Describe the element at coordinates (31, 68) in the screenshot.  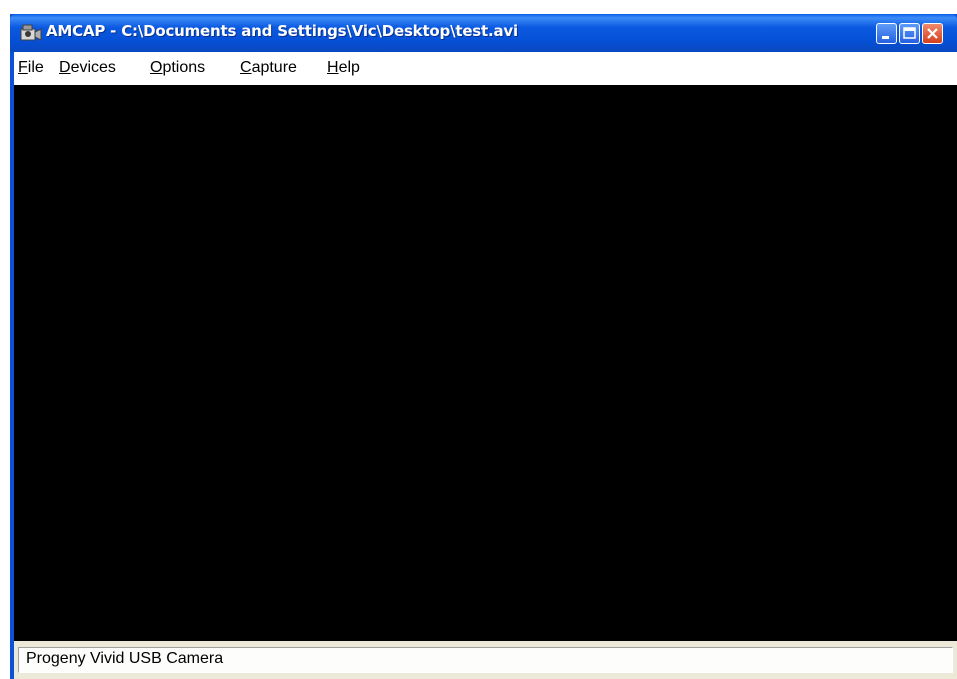
I see `menu-file: File` at that location.